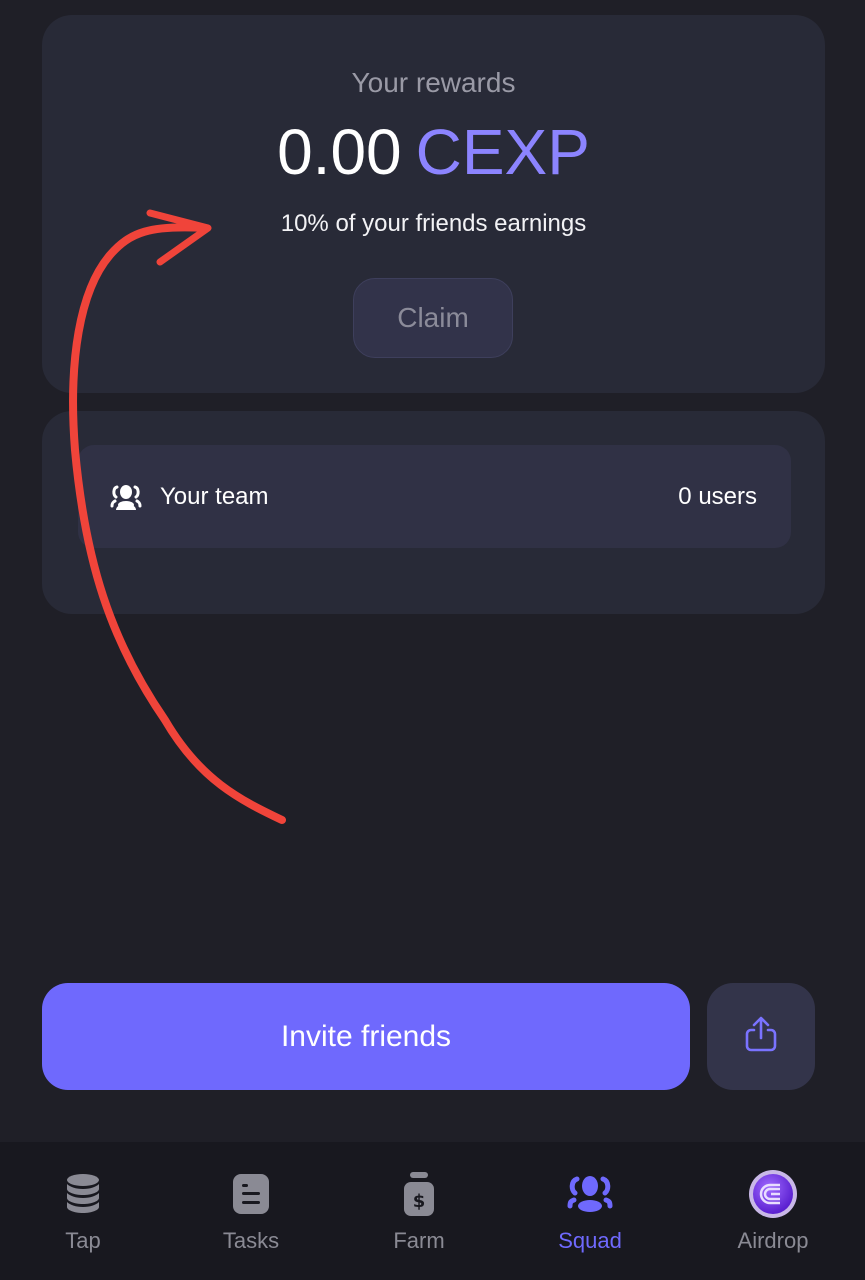  Describe the element at coordinates (214, 496) in the screenshot. I see `team-label: Your team` at that location.